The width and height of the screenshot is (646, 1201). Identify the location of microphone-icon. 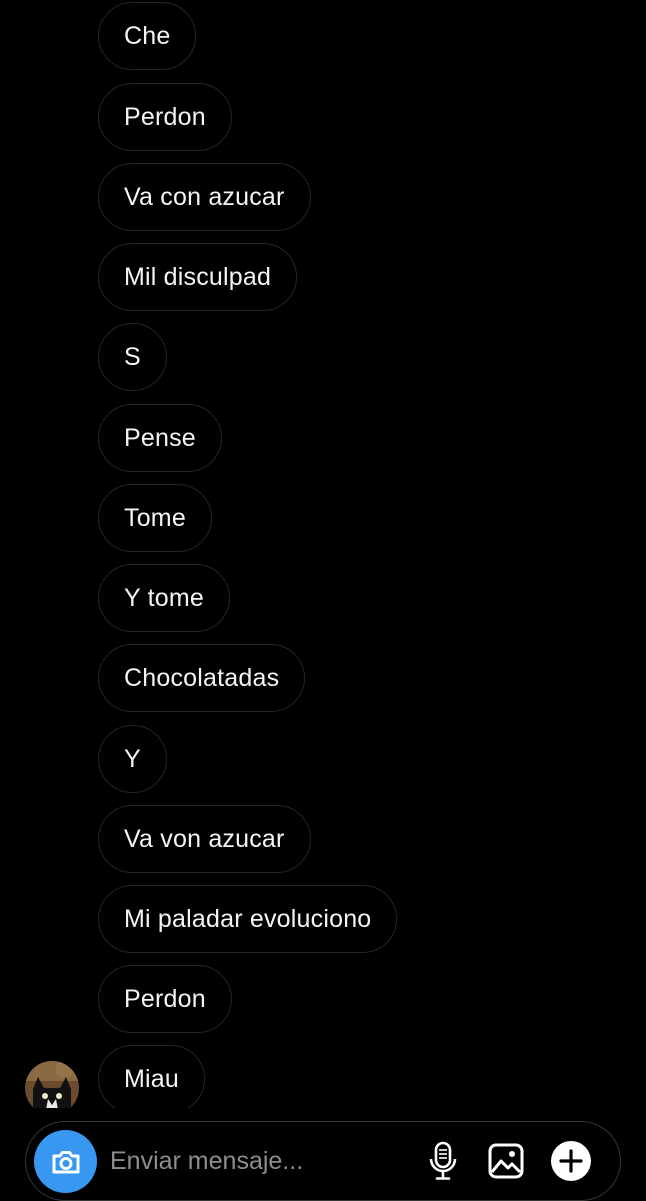
(443, 1160).